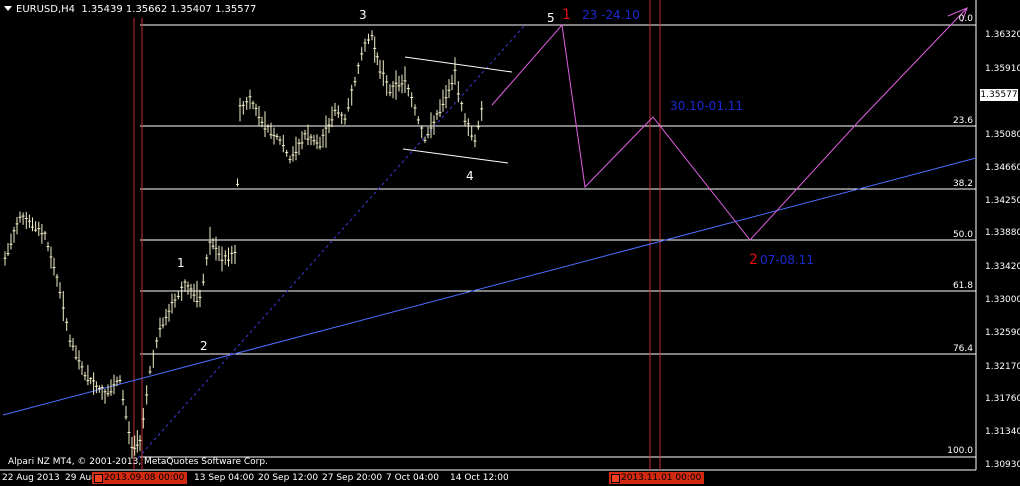  I want to click on fib-label-23-6: 23.6, so click(962, 121).